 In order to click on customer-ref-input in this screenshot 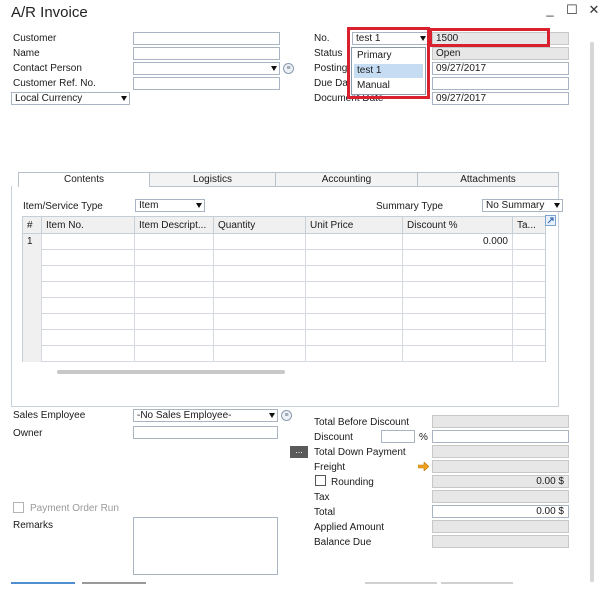, I will do `click(206, 83)`.